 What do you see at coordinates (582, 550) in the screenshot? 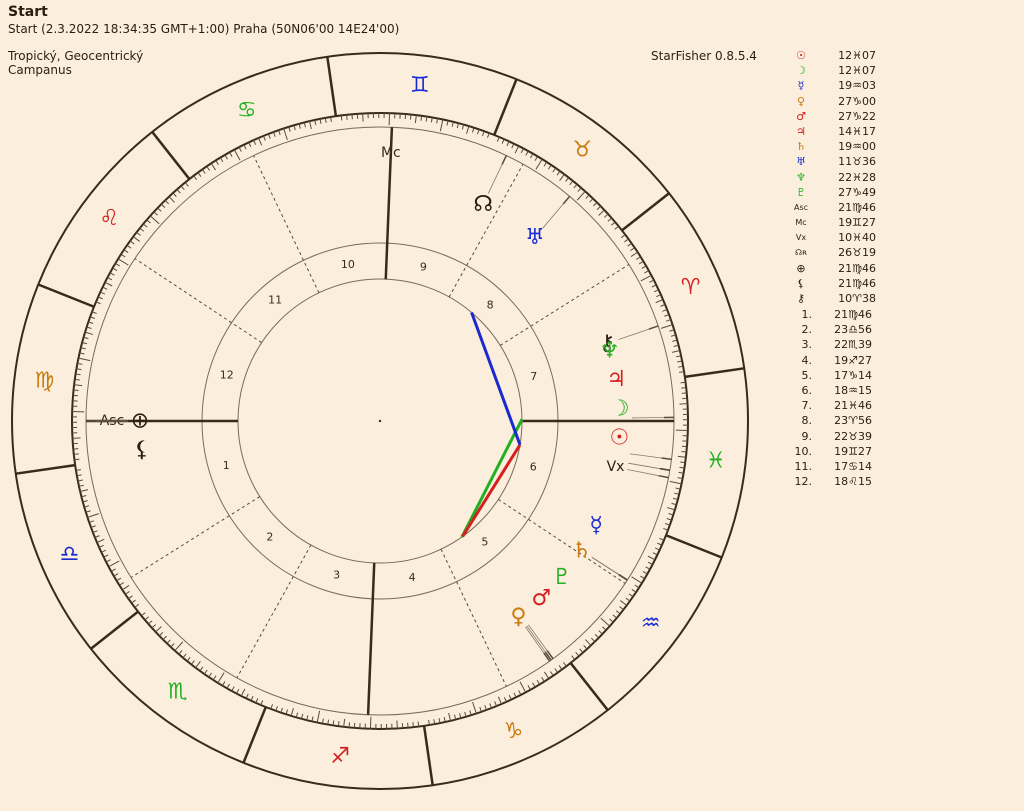
I see `saturn-icon: ♄` at bounding box center [582, 550].